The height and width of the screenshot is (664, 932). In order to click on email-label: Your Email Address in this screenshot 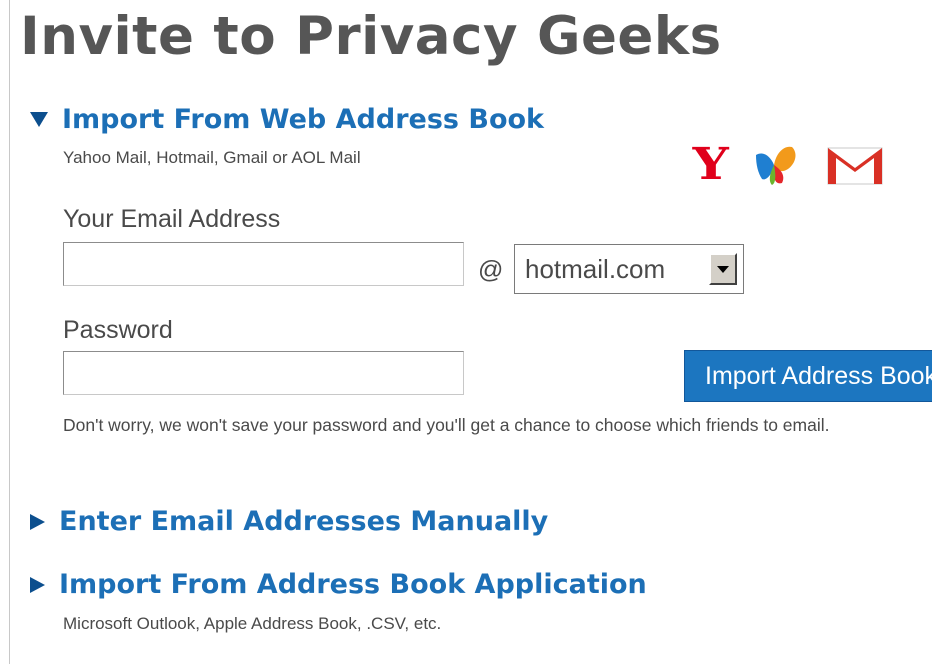, I will do `click(172, 219)`.